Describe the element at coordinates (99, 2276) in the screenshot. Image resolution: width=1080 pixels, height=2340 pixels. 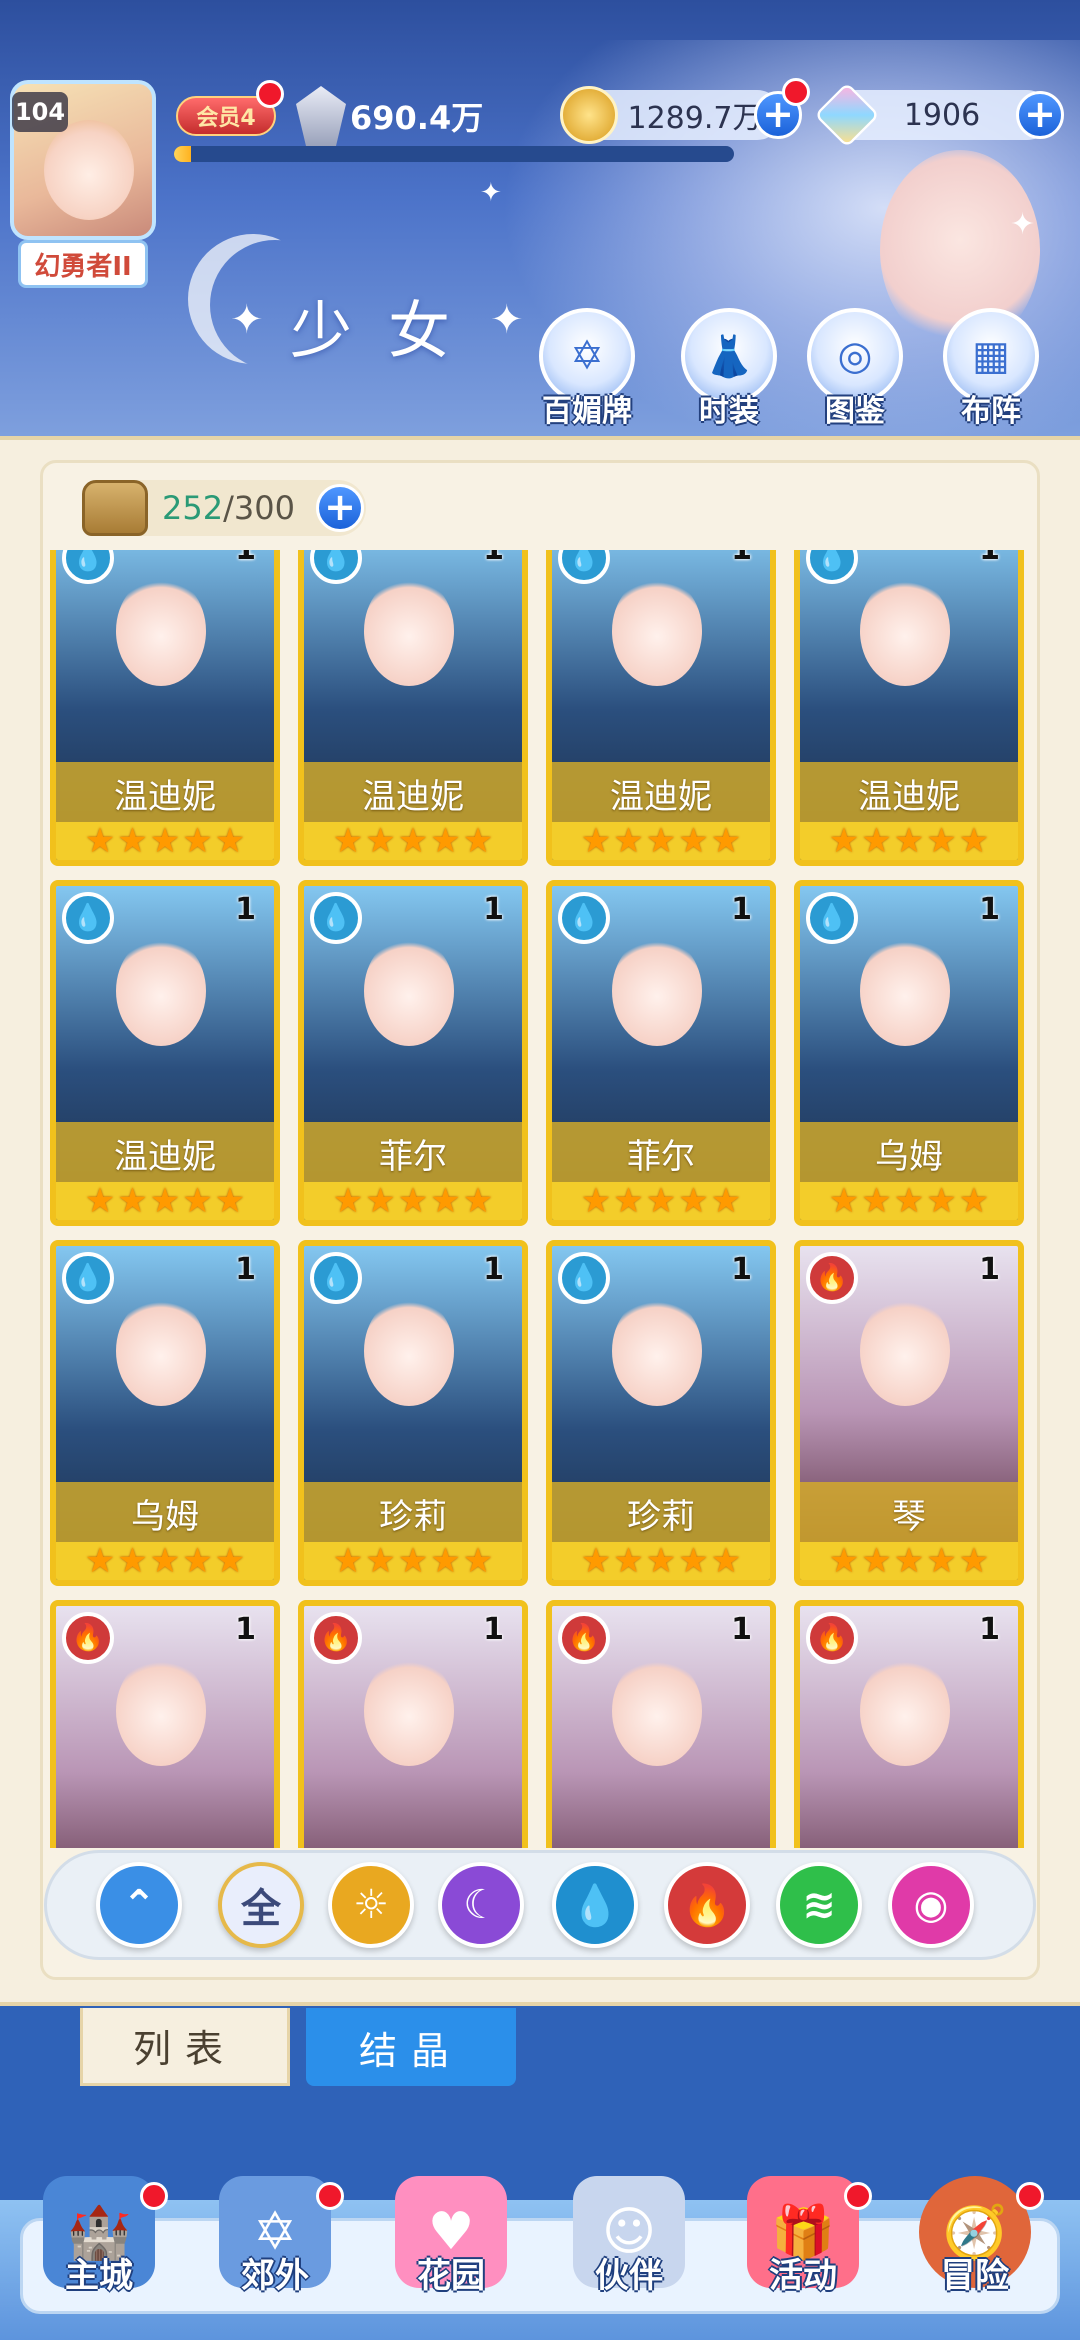
I see `nav-label: 主城` at that location.